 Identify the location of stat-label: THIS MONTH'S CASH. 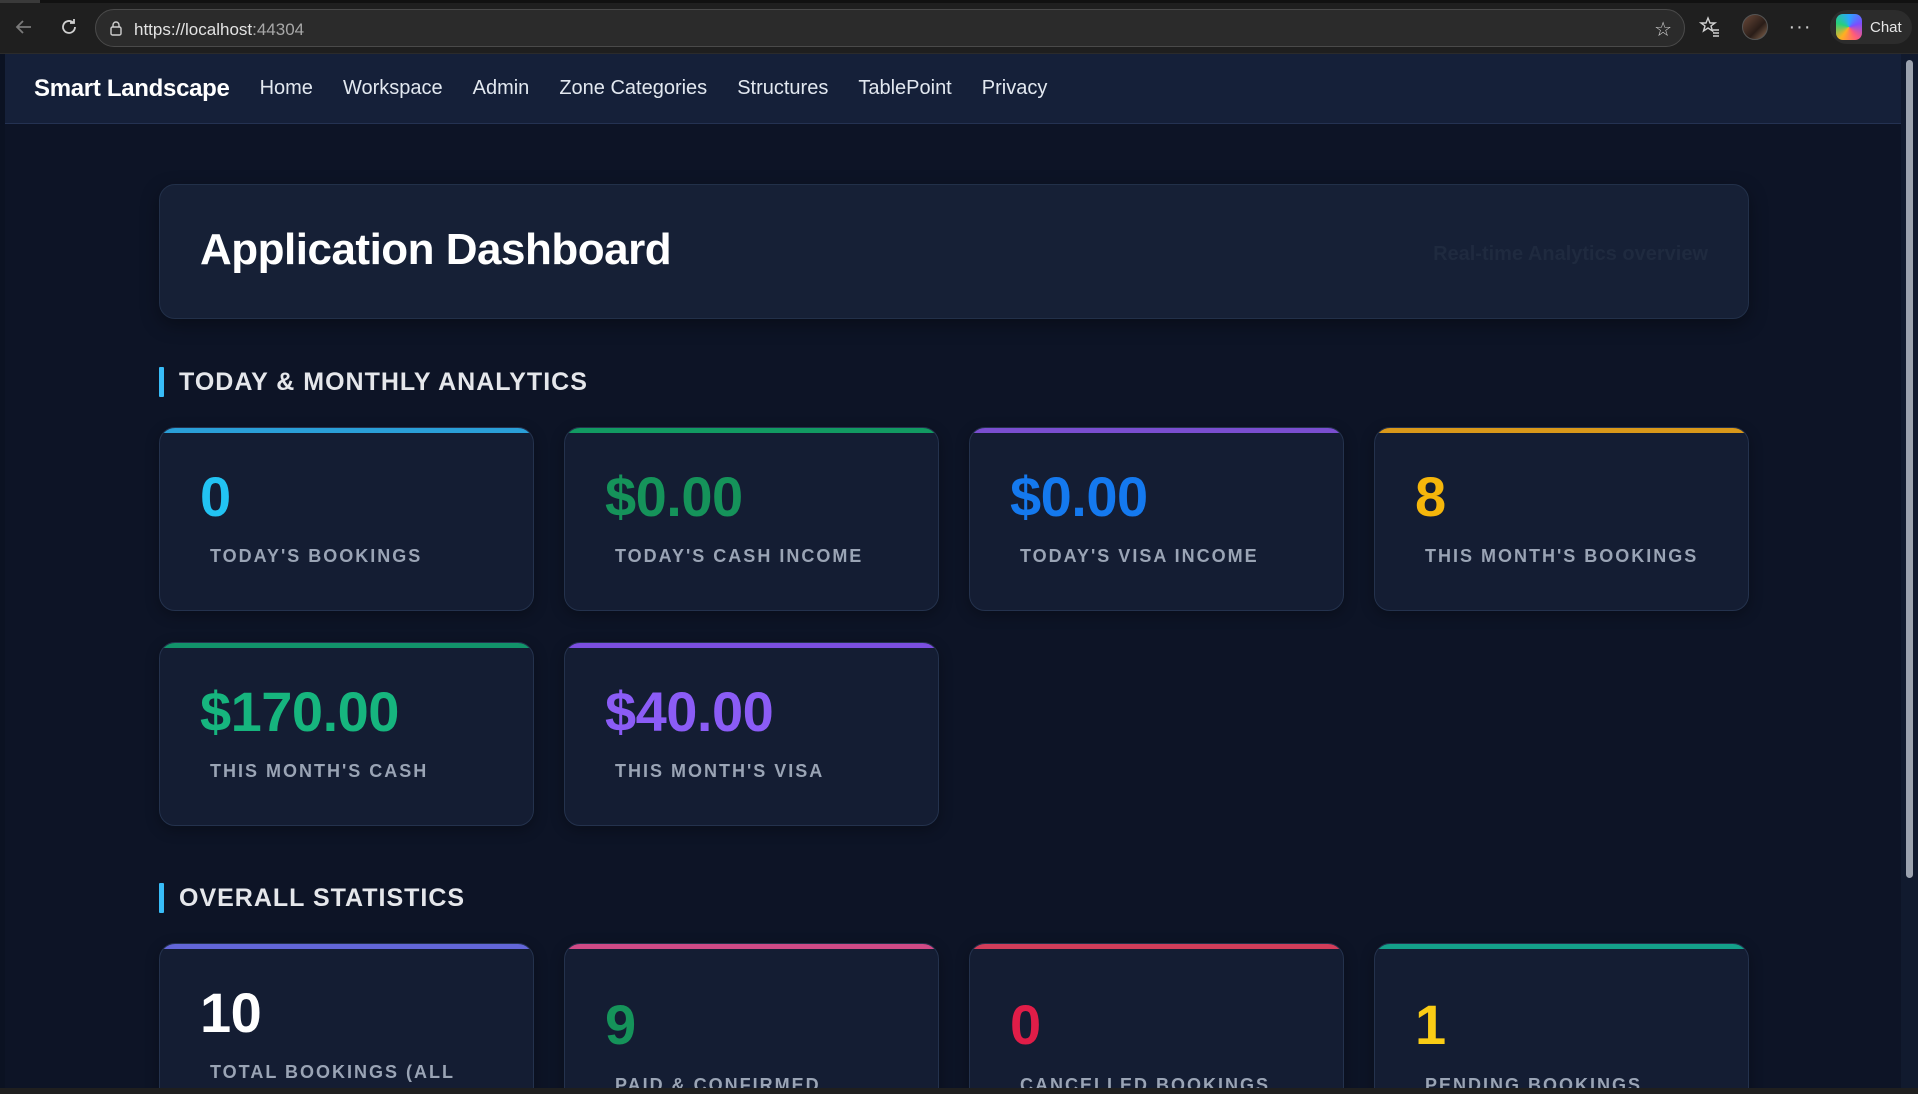
(319, 771).